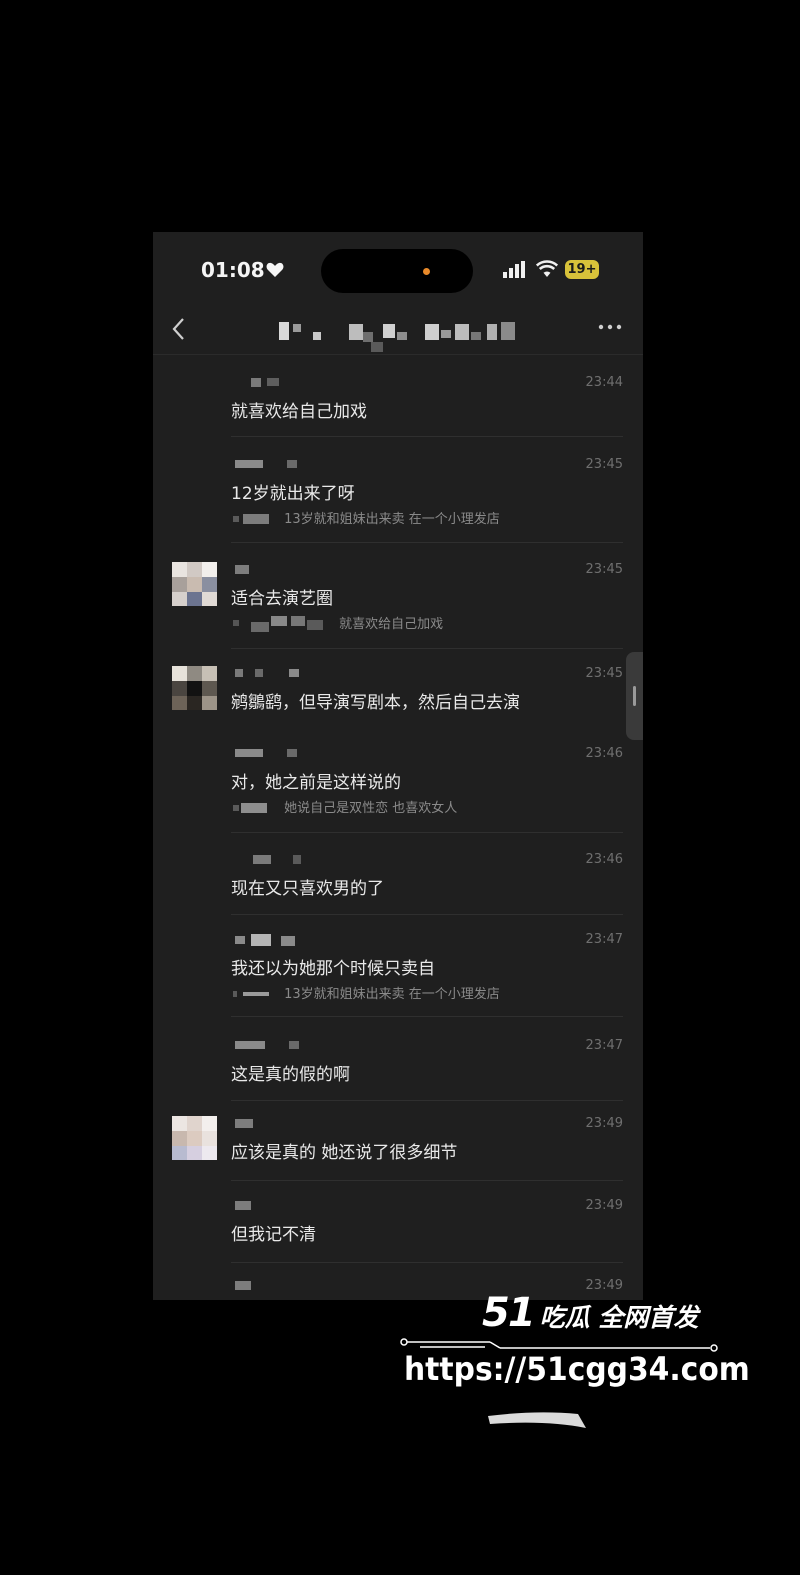 Image resolution: width=800 pixels, height=1575 pixels. Describe the element at coordinates (547, 268) in the screenshot. I see `wifi-icon` at that location.